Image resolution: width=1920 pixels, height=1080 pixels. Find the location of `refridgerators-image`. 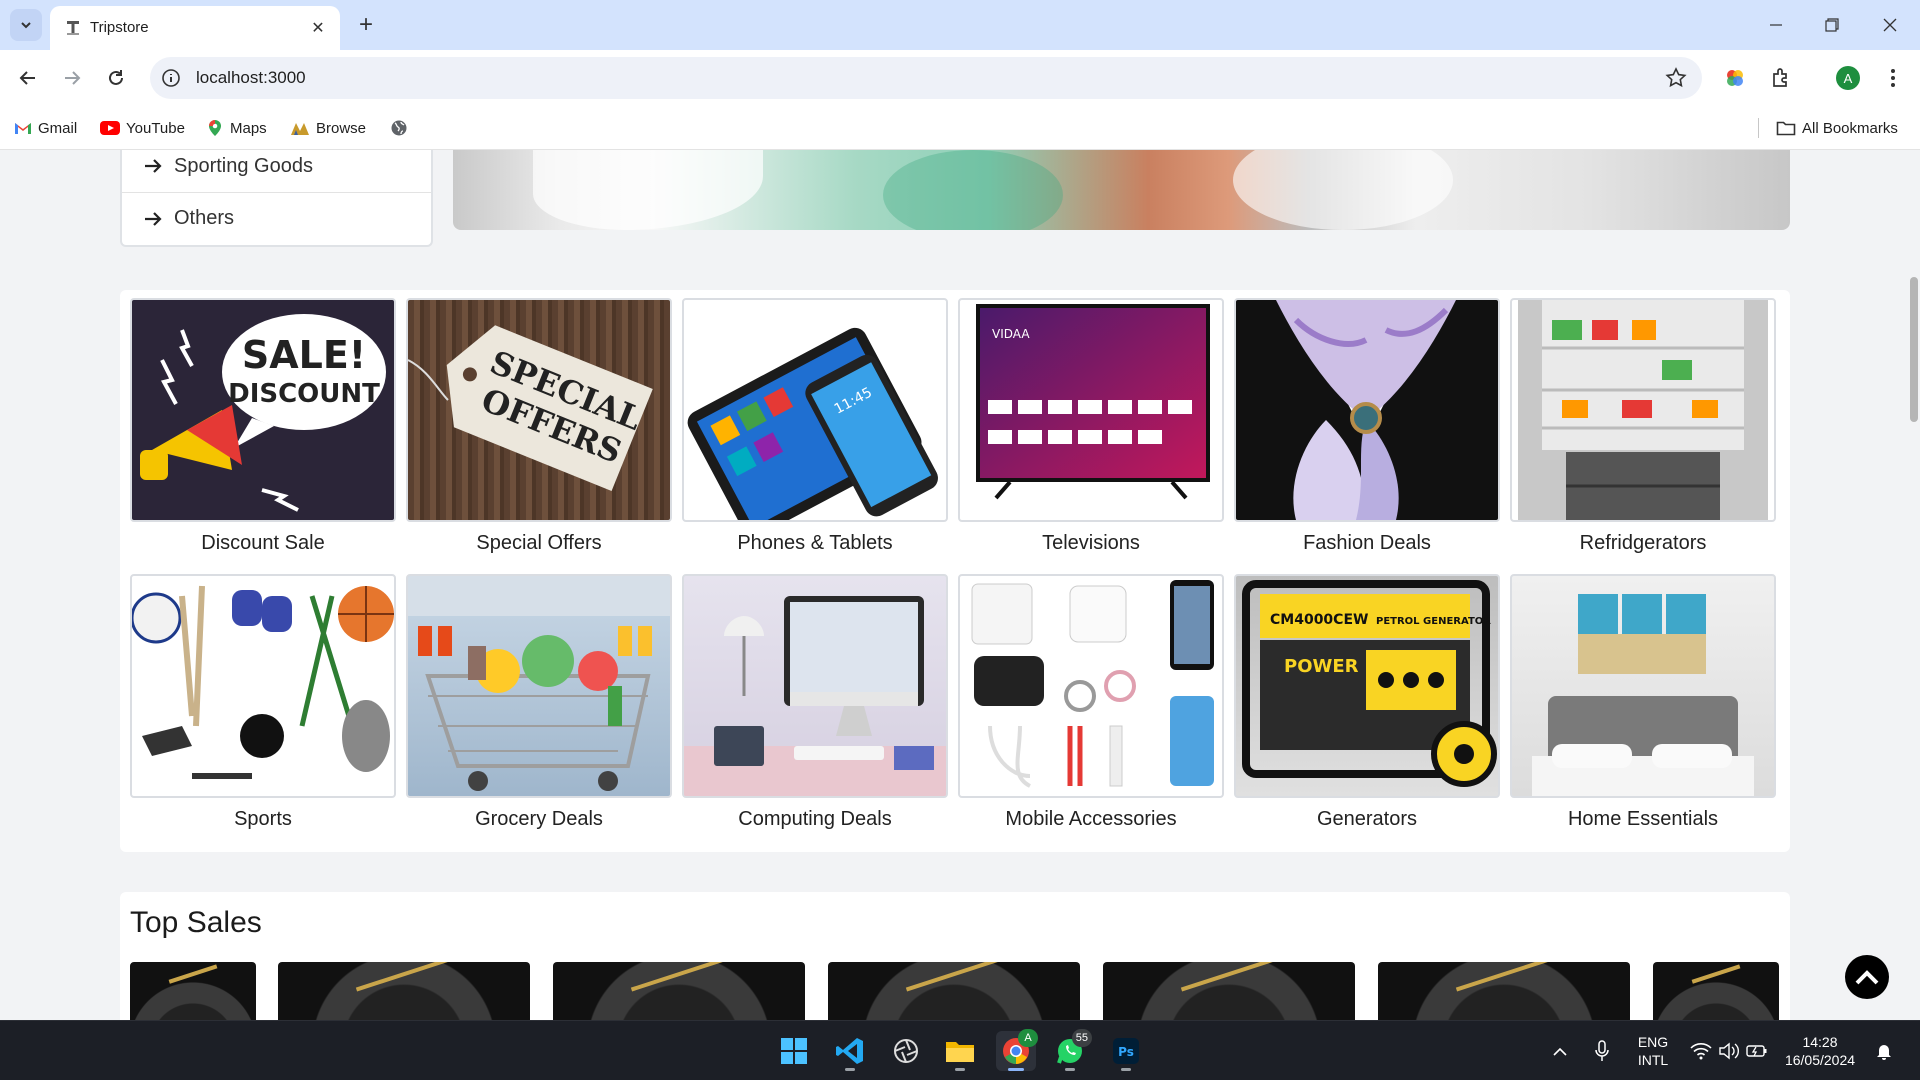

refridgerators-image is located at coordinates (1643, 410).